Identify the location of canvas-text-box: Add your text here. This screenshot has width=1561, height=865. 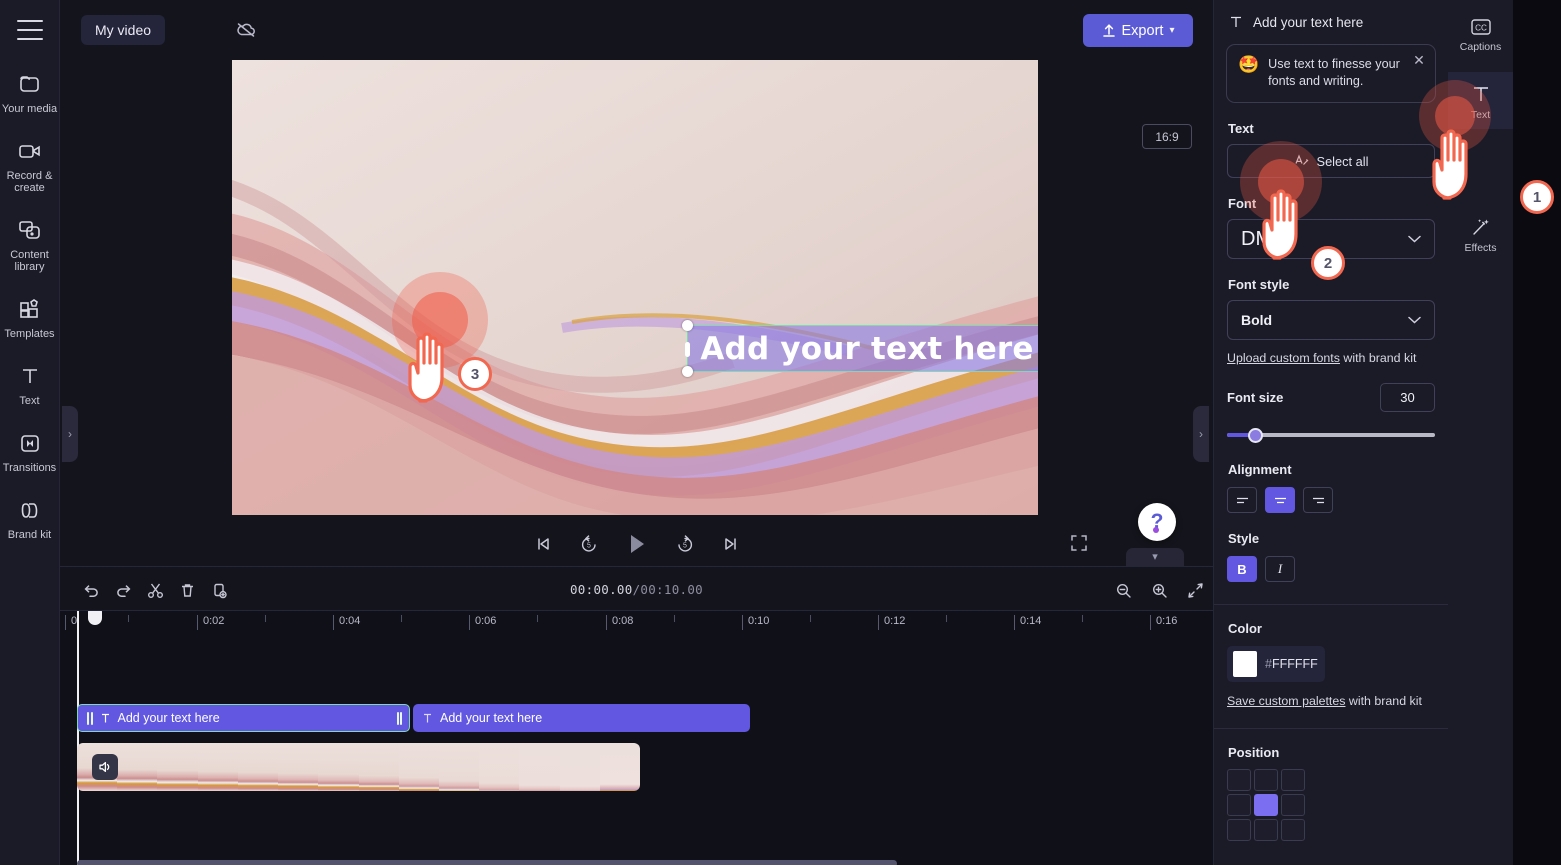
(860, 348).